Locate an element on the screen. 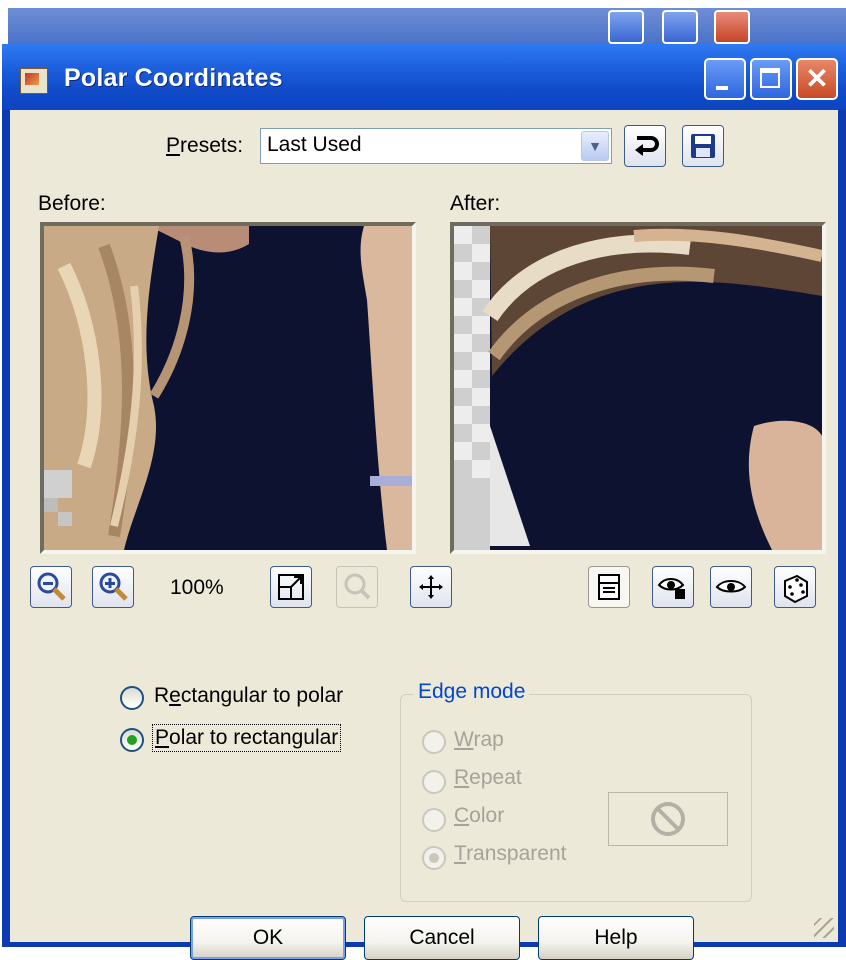  minimize-button is located at coordinates (725, 79).